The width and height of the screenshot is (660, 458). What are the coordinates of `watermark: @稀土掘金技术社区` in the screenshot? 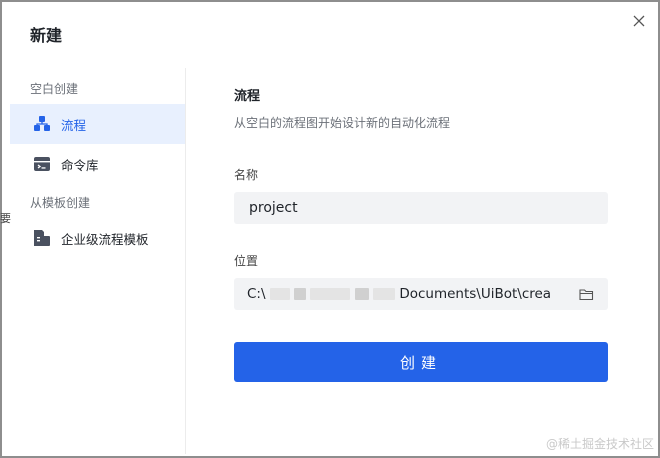 It's located at (599, 444).